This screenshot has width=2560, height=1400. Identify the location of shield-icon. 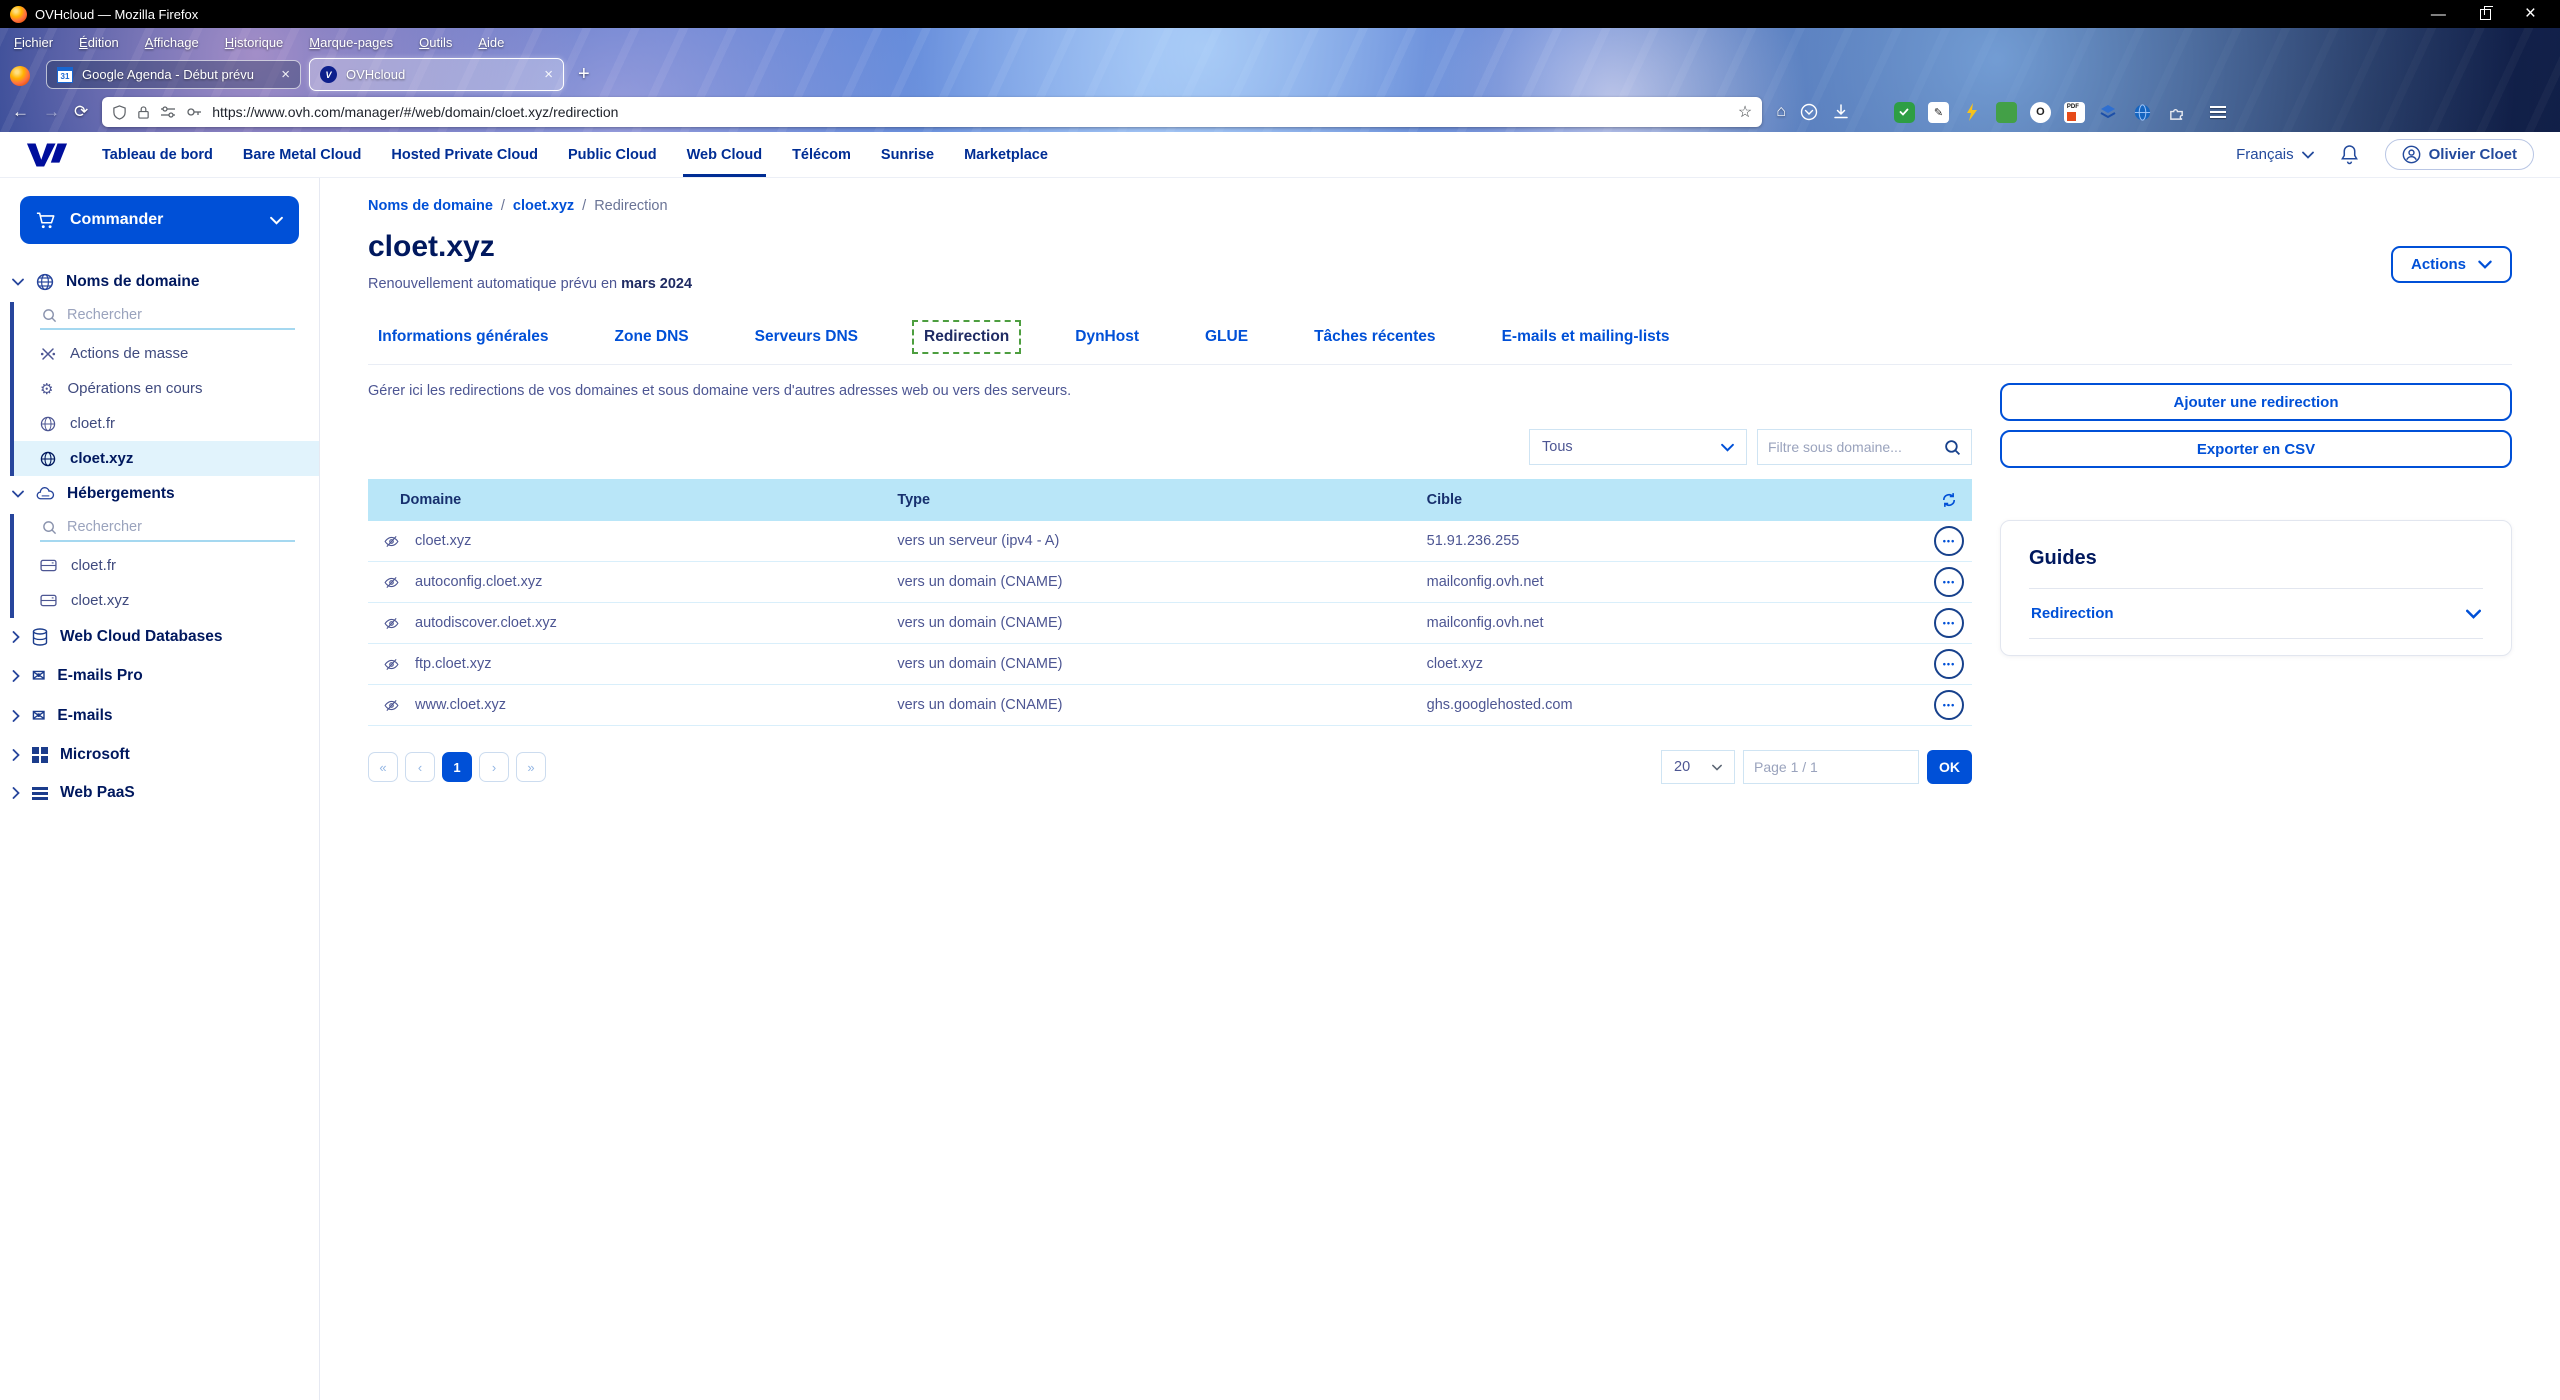
(119, 112).